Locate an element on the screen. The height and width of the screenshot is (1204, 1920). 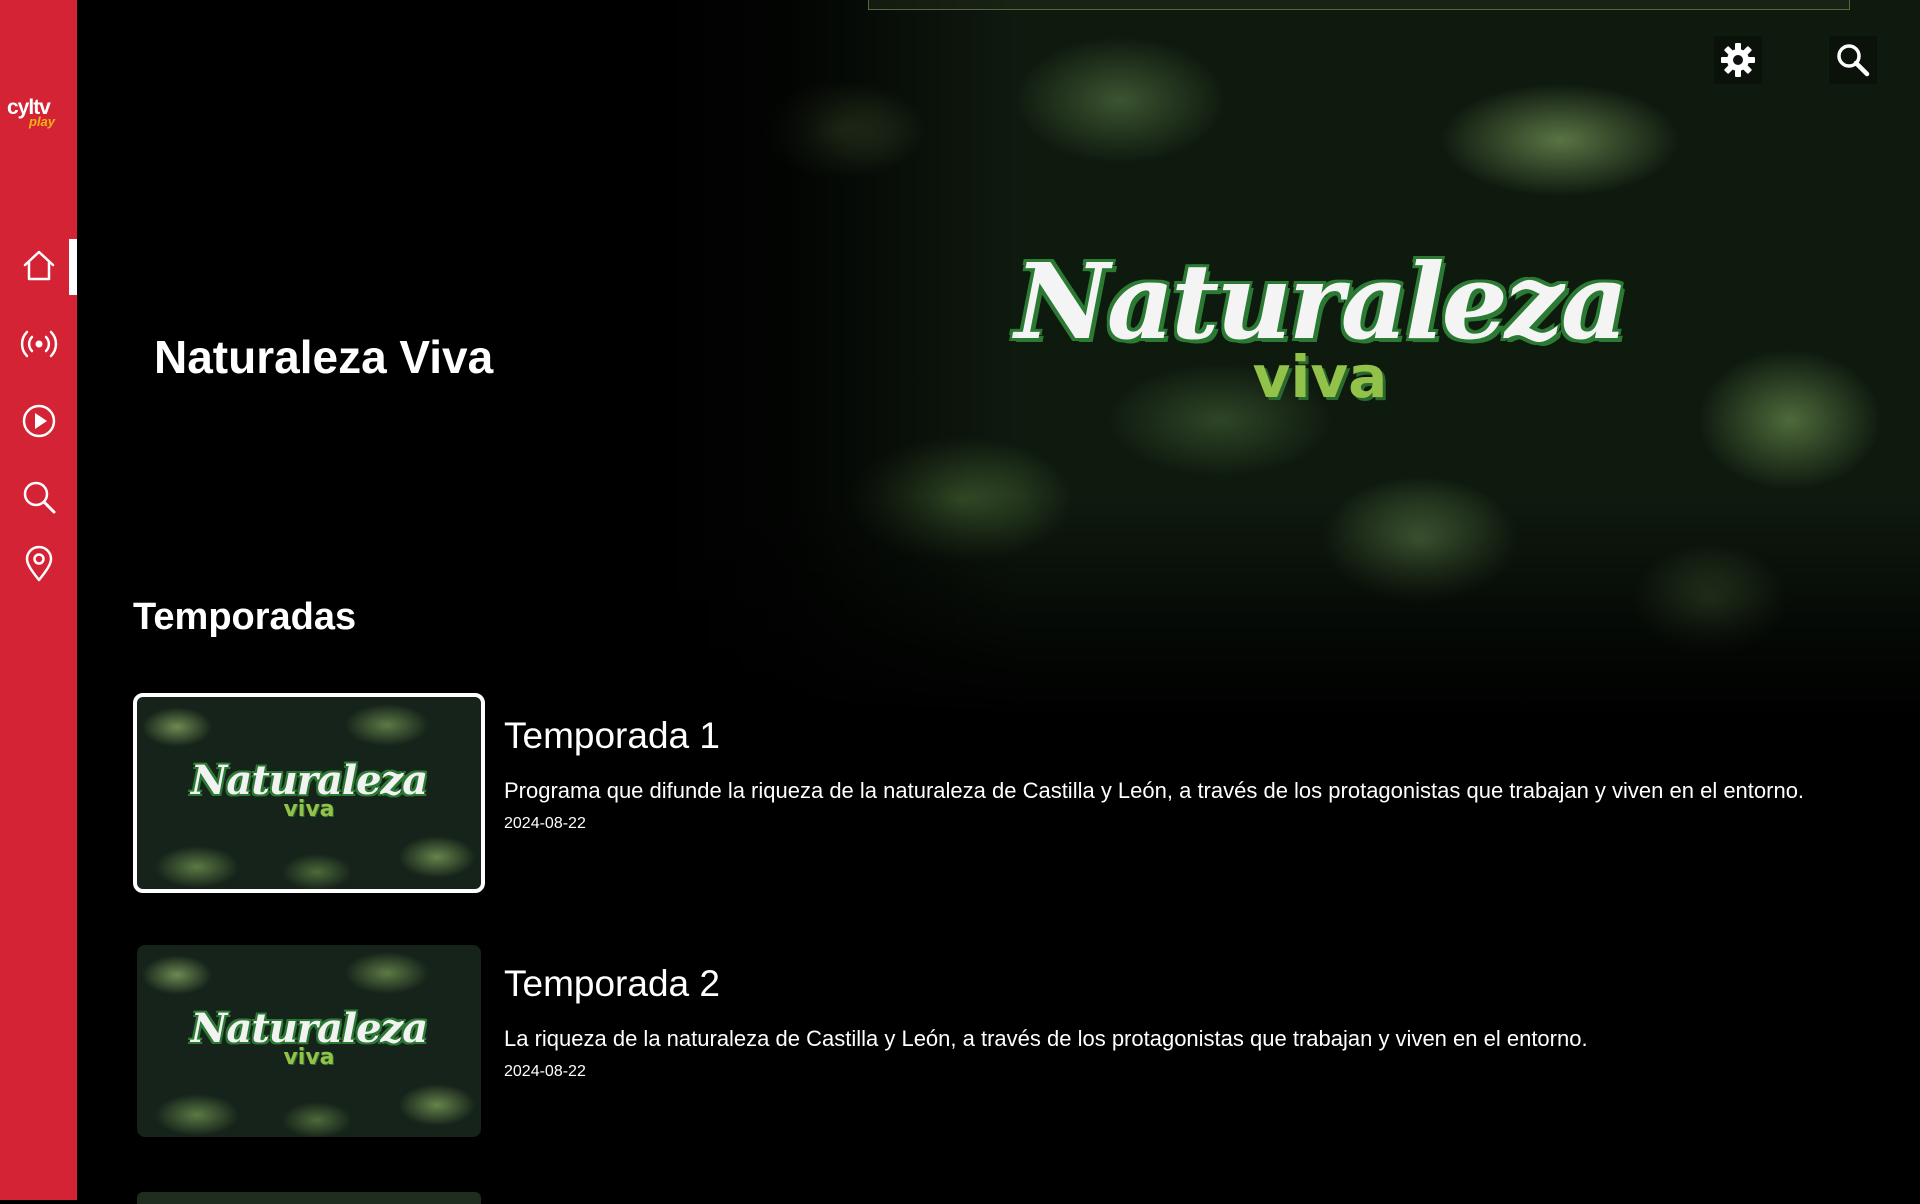
search-button is located at coordinates (1853, 60).